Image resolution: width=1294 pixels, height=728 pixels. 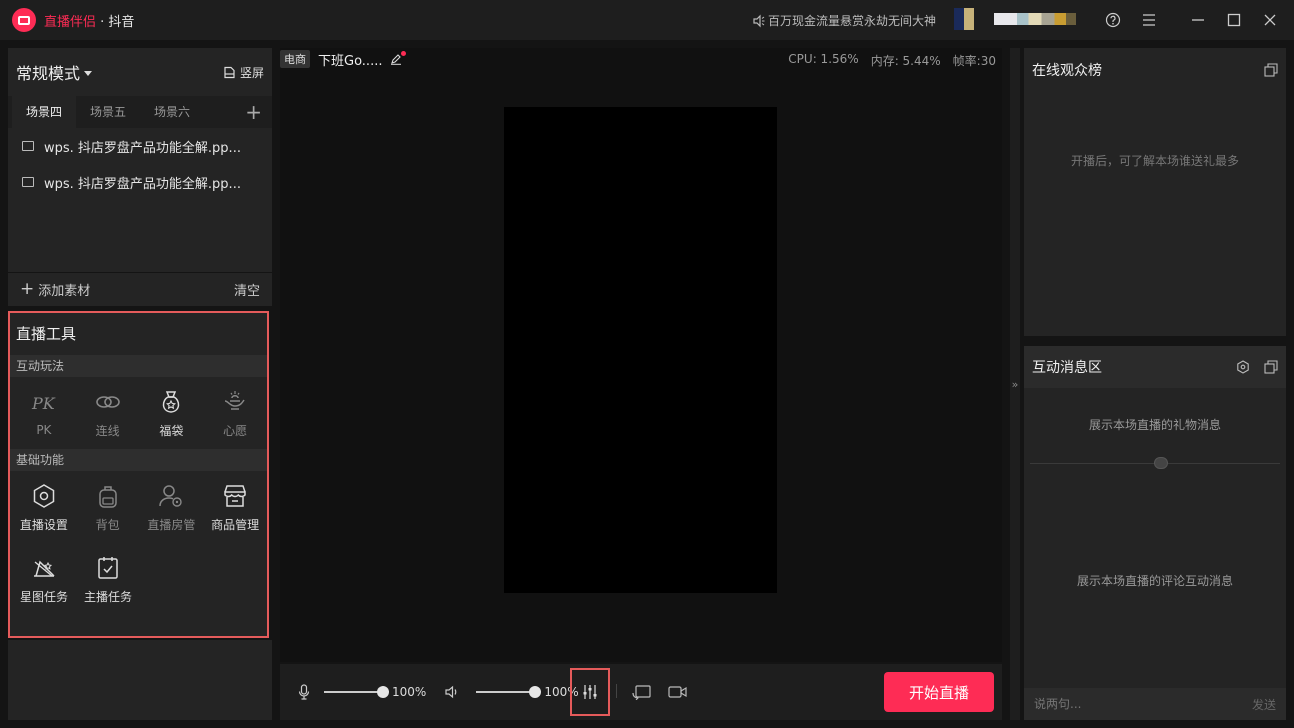 What do you see at coordinates (452, 692) in the screenshot?
I see `speaker-icon` at bounding box center [452, 692].